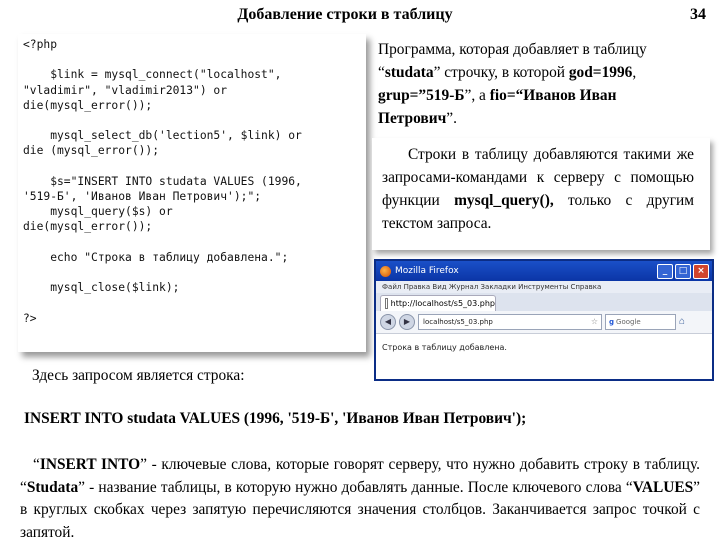 The width and height of the screenshot is (720, 544). I want to click on google-icon: g, so click(612, 322).